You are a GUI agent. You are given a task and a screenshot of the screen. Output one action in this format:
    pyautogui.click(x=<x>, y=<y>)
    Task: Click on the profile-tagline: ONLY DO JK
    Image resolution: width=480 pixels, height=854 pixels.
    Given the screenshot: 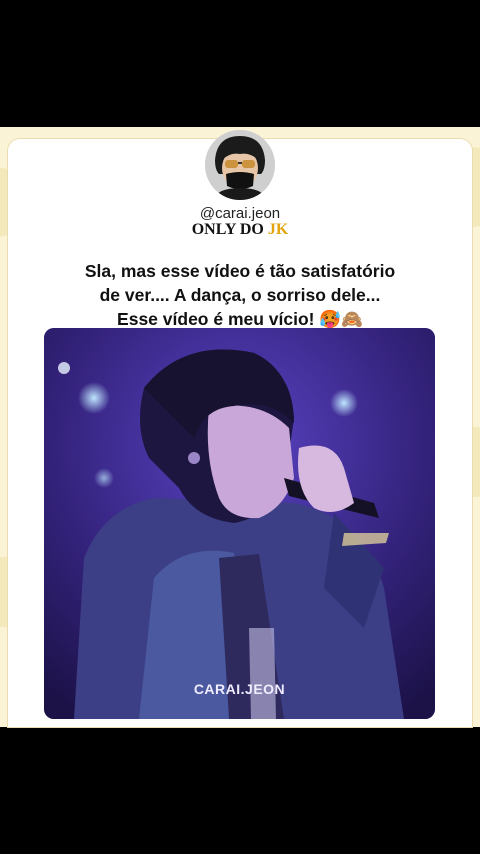 What is the action you would take?
    pyautogui.click(x=240, y=230)
    